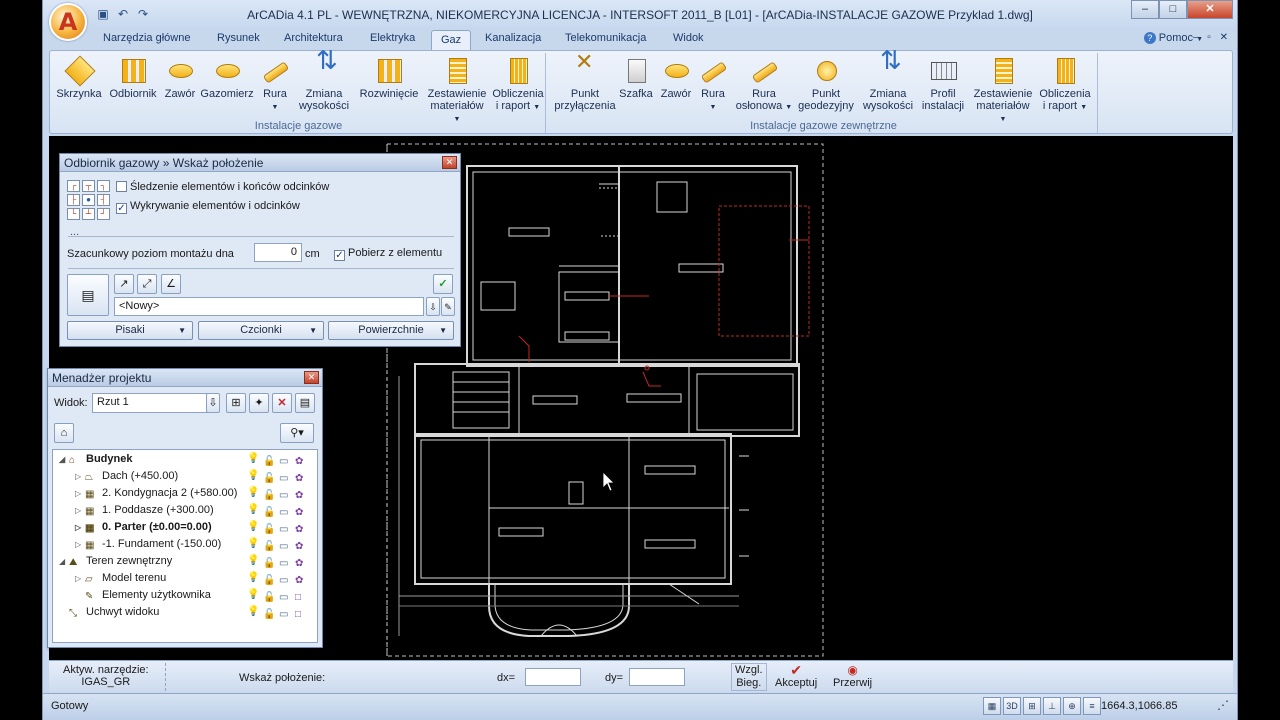 This screenshot has width=1280, height=720. What do you see at coordinates (103, 186) in the screenshot?
I see `snap-corner-tr-icon: ┐` at bounding box center [103, 186].